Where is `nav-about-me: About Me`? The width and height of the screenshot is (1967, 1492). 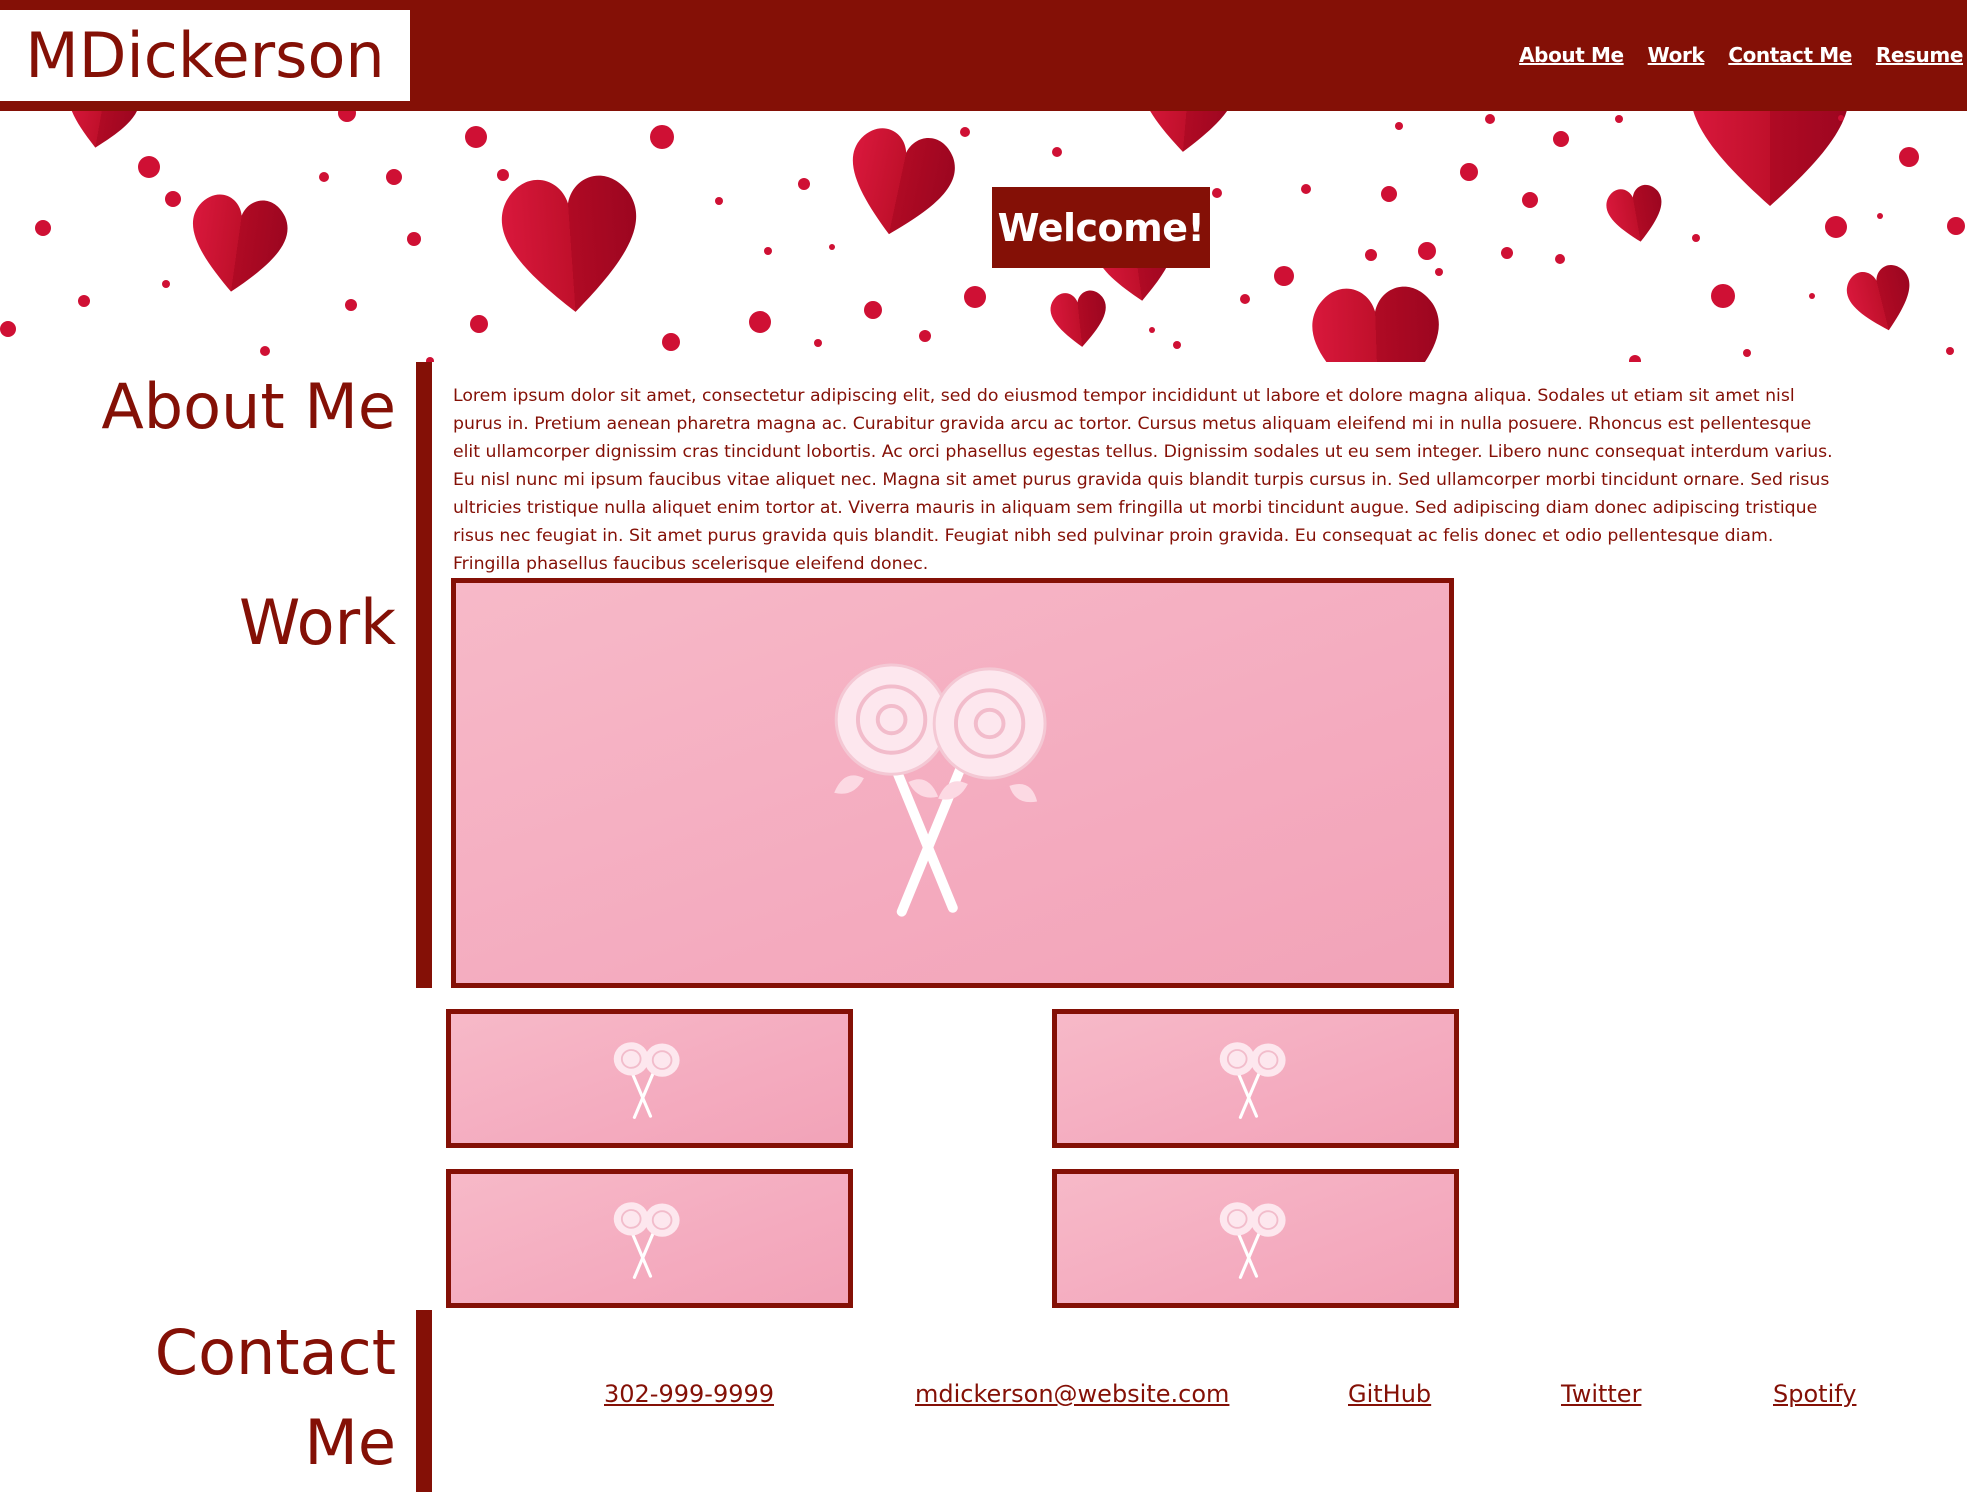
nav-about-me: About Me is located at coordinates (1571, 55).